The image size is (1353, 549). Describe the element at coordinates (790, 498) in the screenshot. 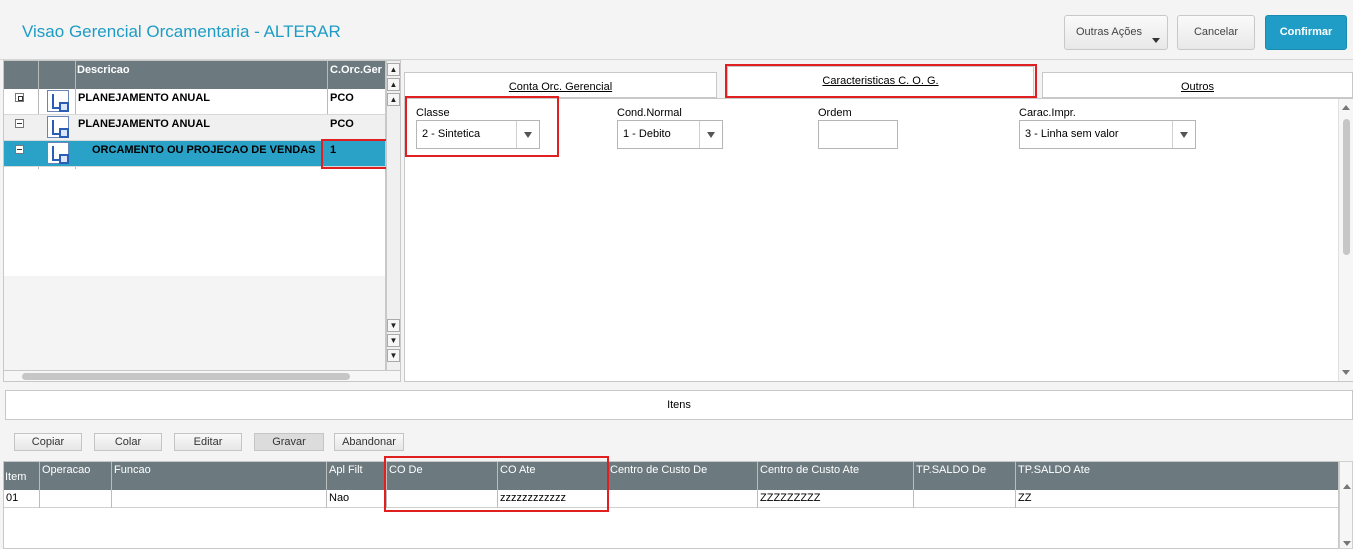

I see `cell-cc-ate: ZZZZZZZZZ` at that location.